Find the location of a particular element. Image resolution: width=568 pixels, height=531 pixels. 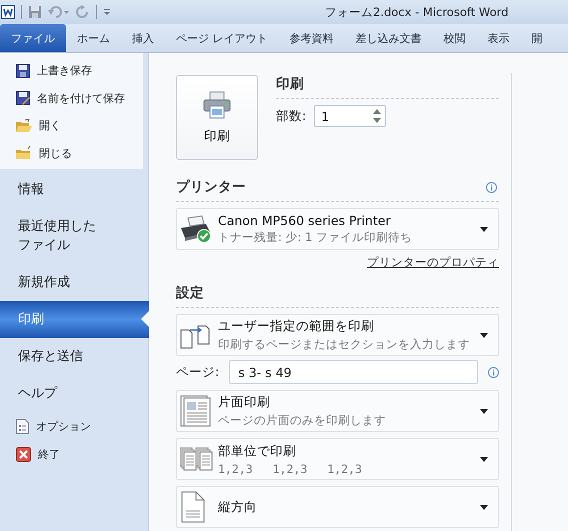

menu-command: 上書き保存 is located at coordinates (71, 70).